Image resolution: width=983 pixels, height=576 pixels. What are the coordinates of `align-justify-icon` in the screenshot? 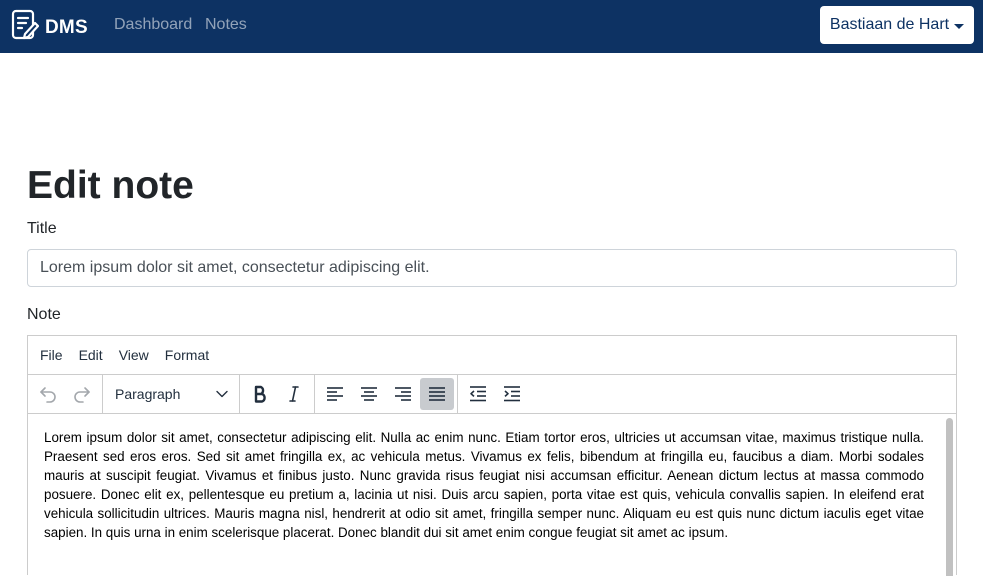 It's located at (437, 394).